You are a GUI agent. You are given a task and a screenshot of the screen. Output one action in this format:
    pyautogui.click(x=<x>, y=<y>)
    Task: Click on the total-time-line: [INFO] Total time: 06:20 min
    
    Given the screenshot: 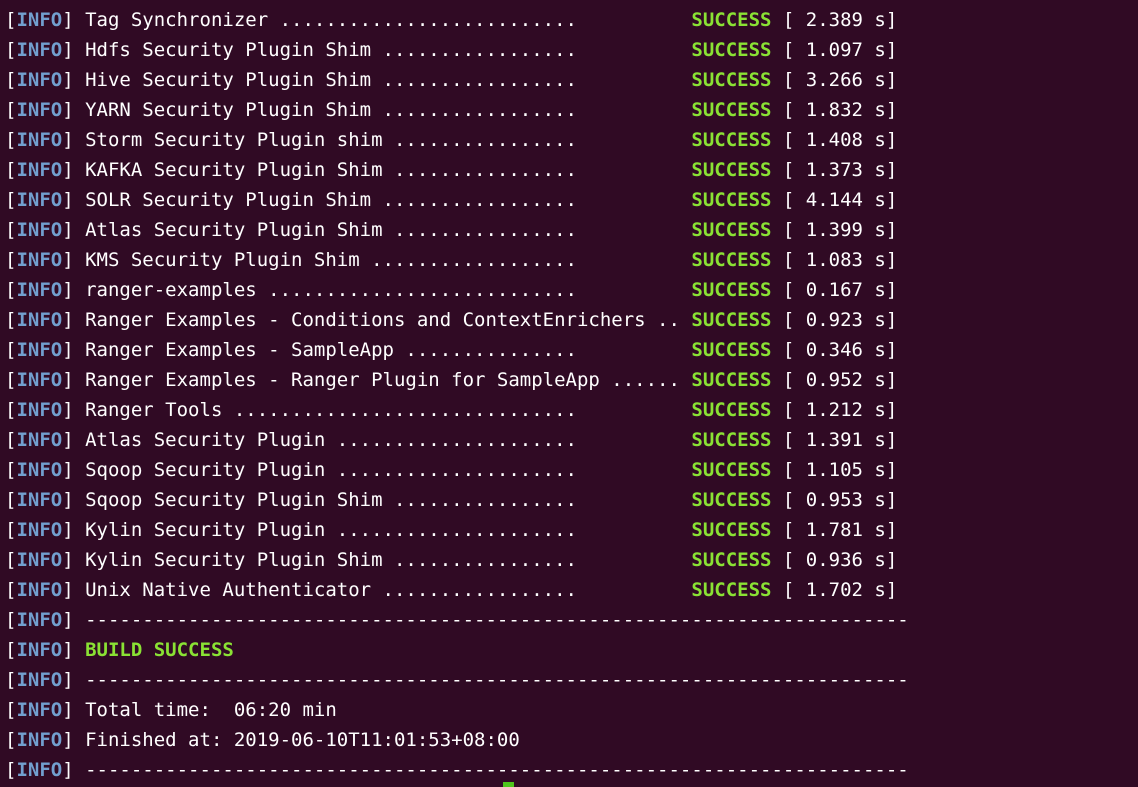 What is the action you would take?
    pyautogui.click(x=457, y=710)
    